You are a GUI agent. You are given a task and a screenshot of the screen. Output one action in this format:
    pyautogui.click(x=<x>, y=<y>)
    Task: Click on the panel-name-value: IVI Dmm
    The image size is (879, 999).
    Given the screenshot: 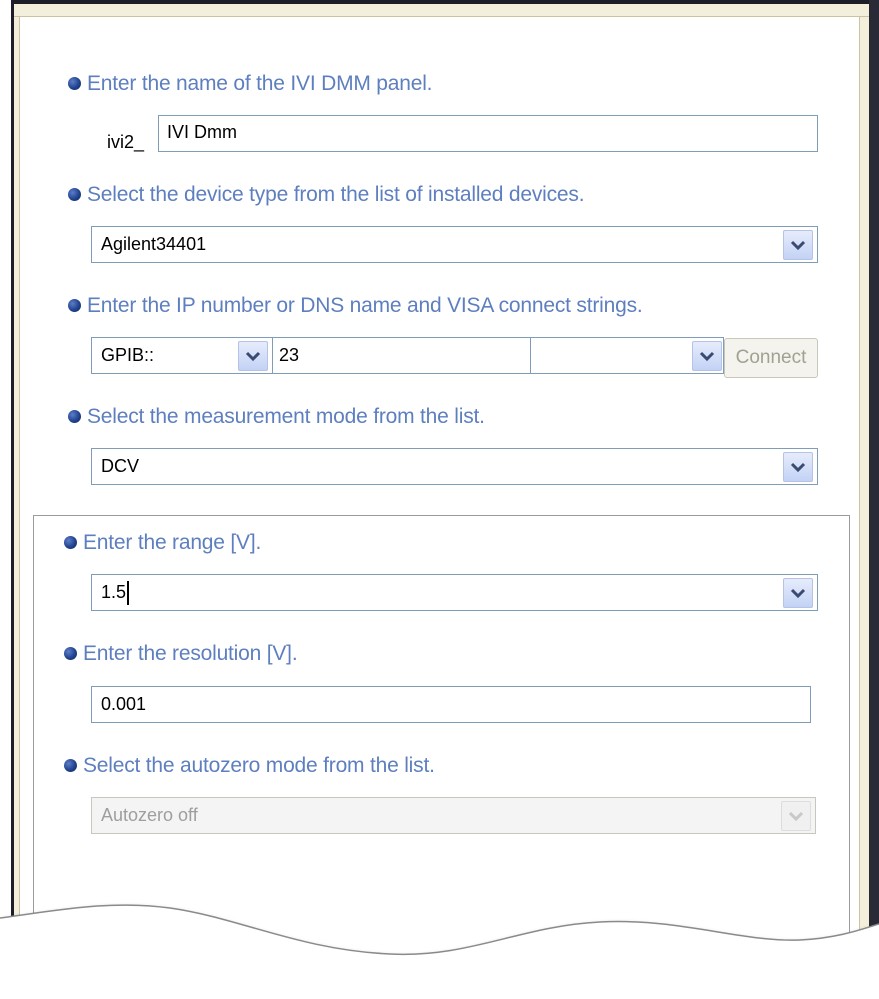 What is the action you would take?
    pyautogui.click(x=202, y=132)
    